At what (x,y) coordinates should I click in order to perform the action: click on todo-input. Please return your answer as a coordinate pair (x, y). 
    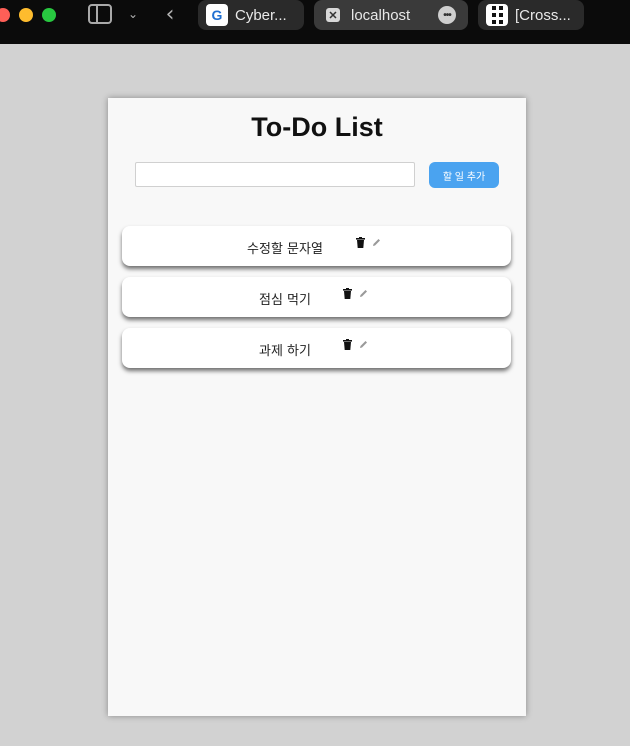
    Looking at the image, I should click on (275, 174).